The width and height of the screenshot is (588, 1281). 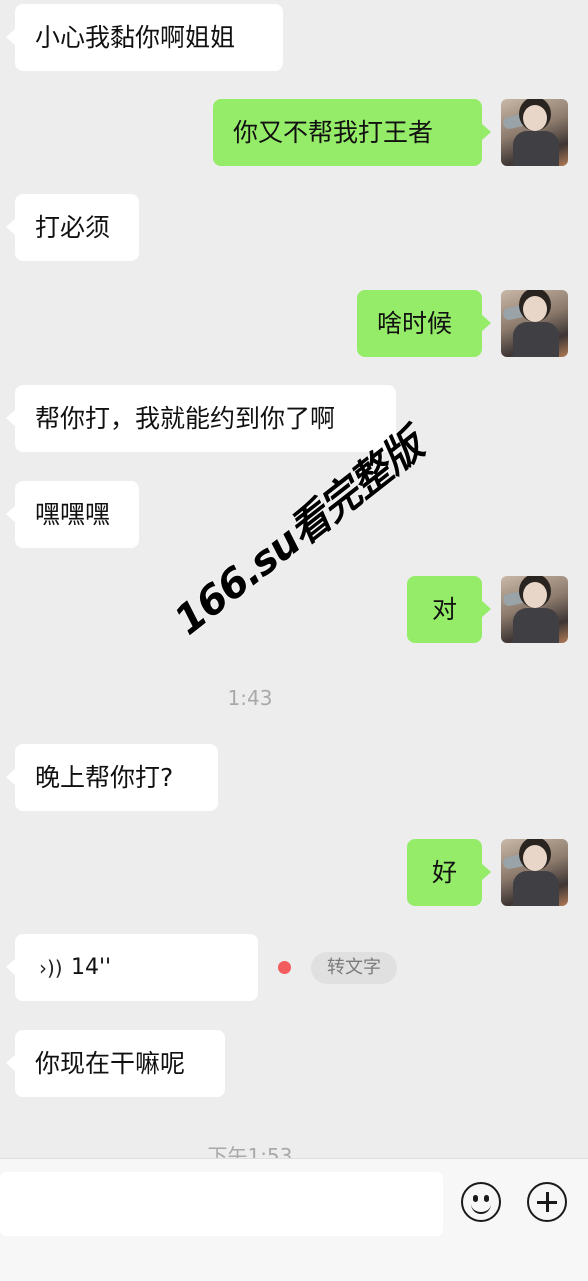 What do you see at coordinates (51, 968) in the screenshot?
I see `voice-wave-icon: ›))` at bounding box center [51, 968].